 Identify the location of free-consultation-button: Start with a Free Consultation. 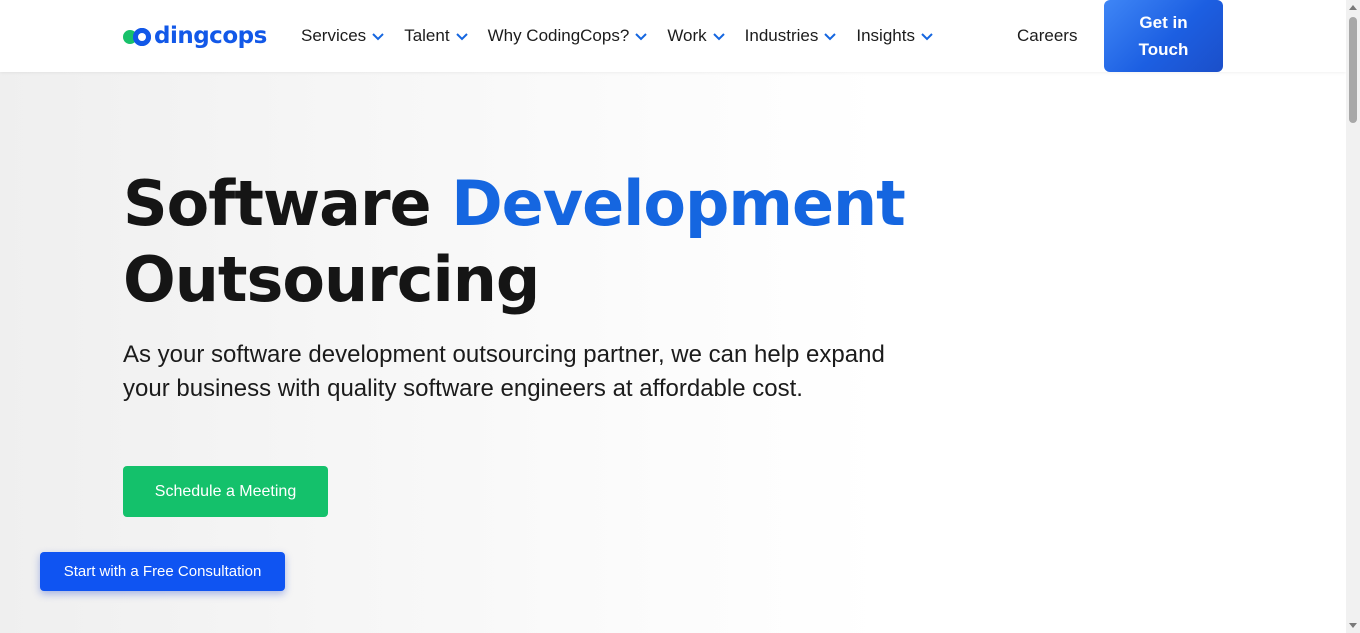
(162, 571).